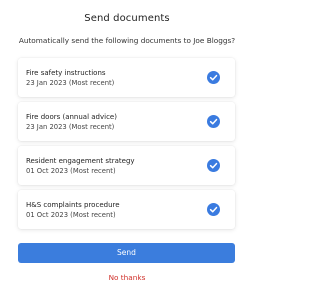  I want to click on document-name: Fire doors (annual advice), so click(71, 117).